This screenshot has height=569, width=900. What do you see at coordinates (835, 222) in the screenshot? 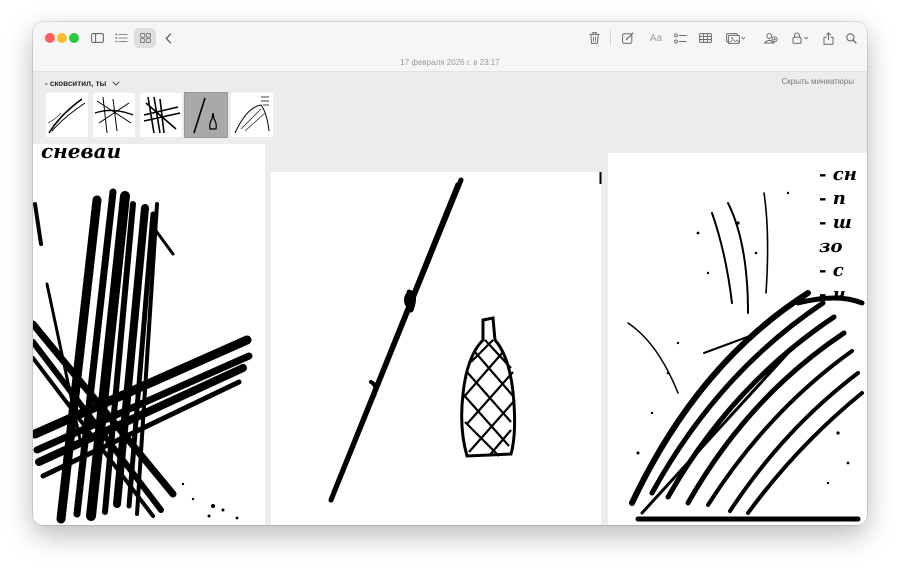
I see `note-line: - ш` at bounding box center [835, 222].